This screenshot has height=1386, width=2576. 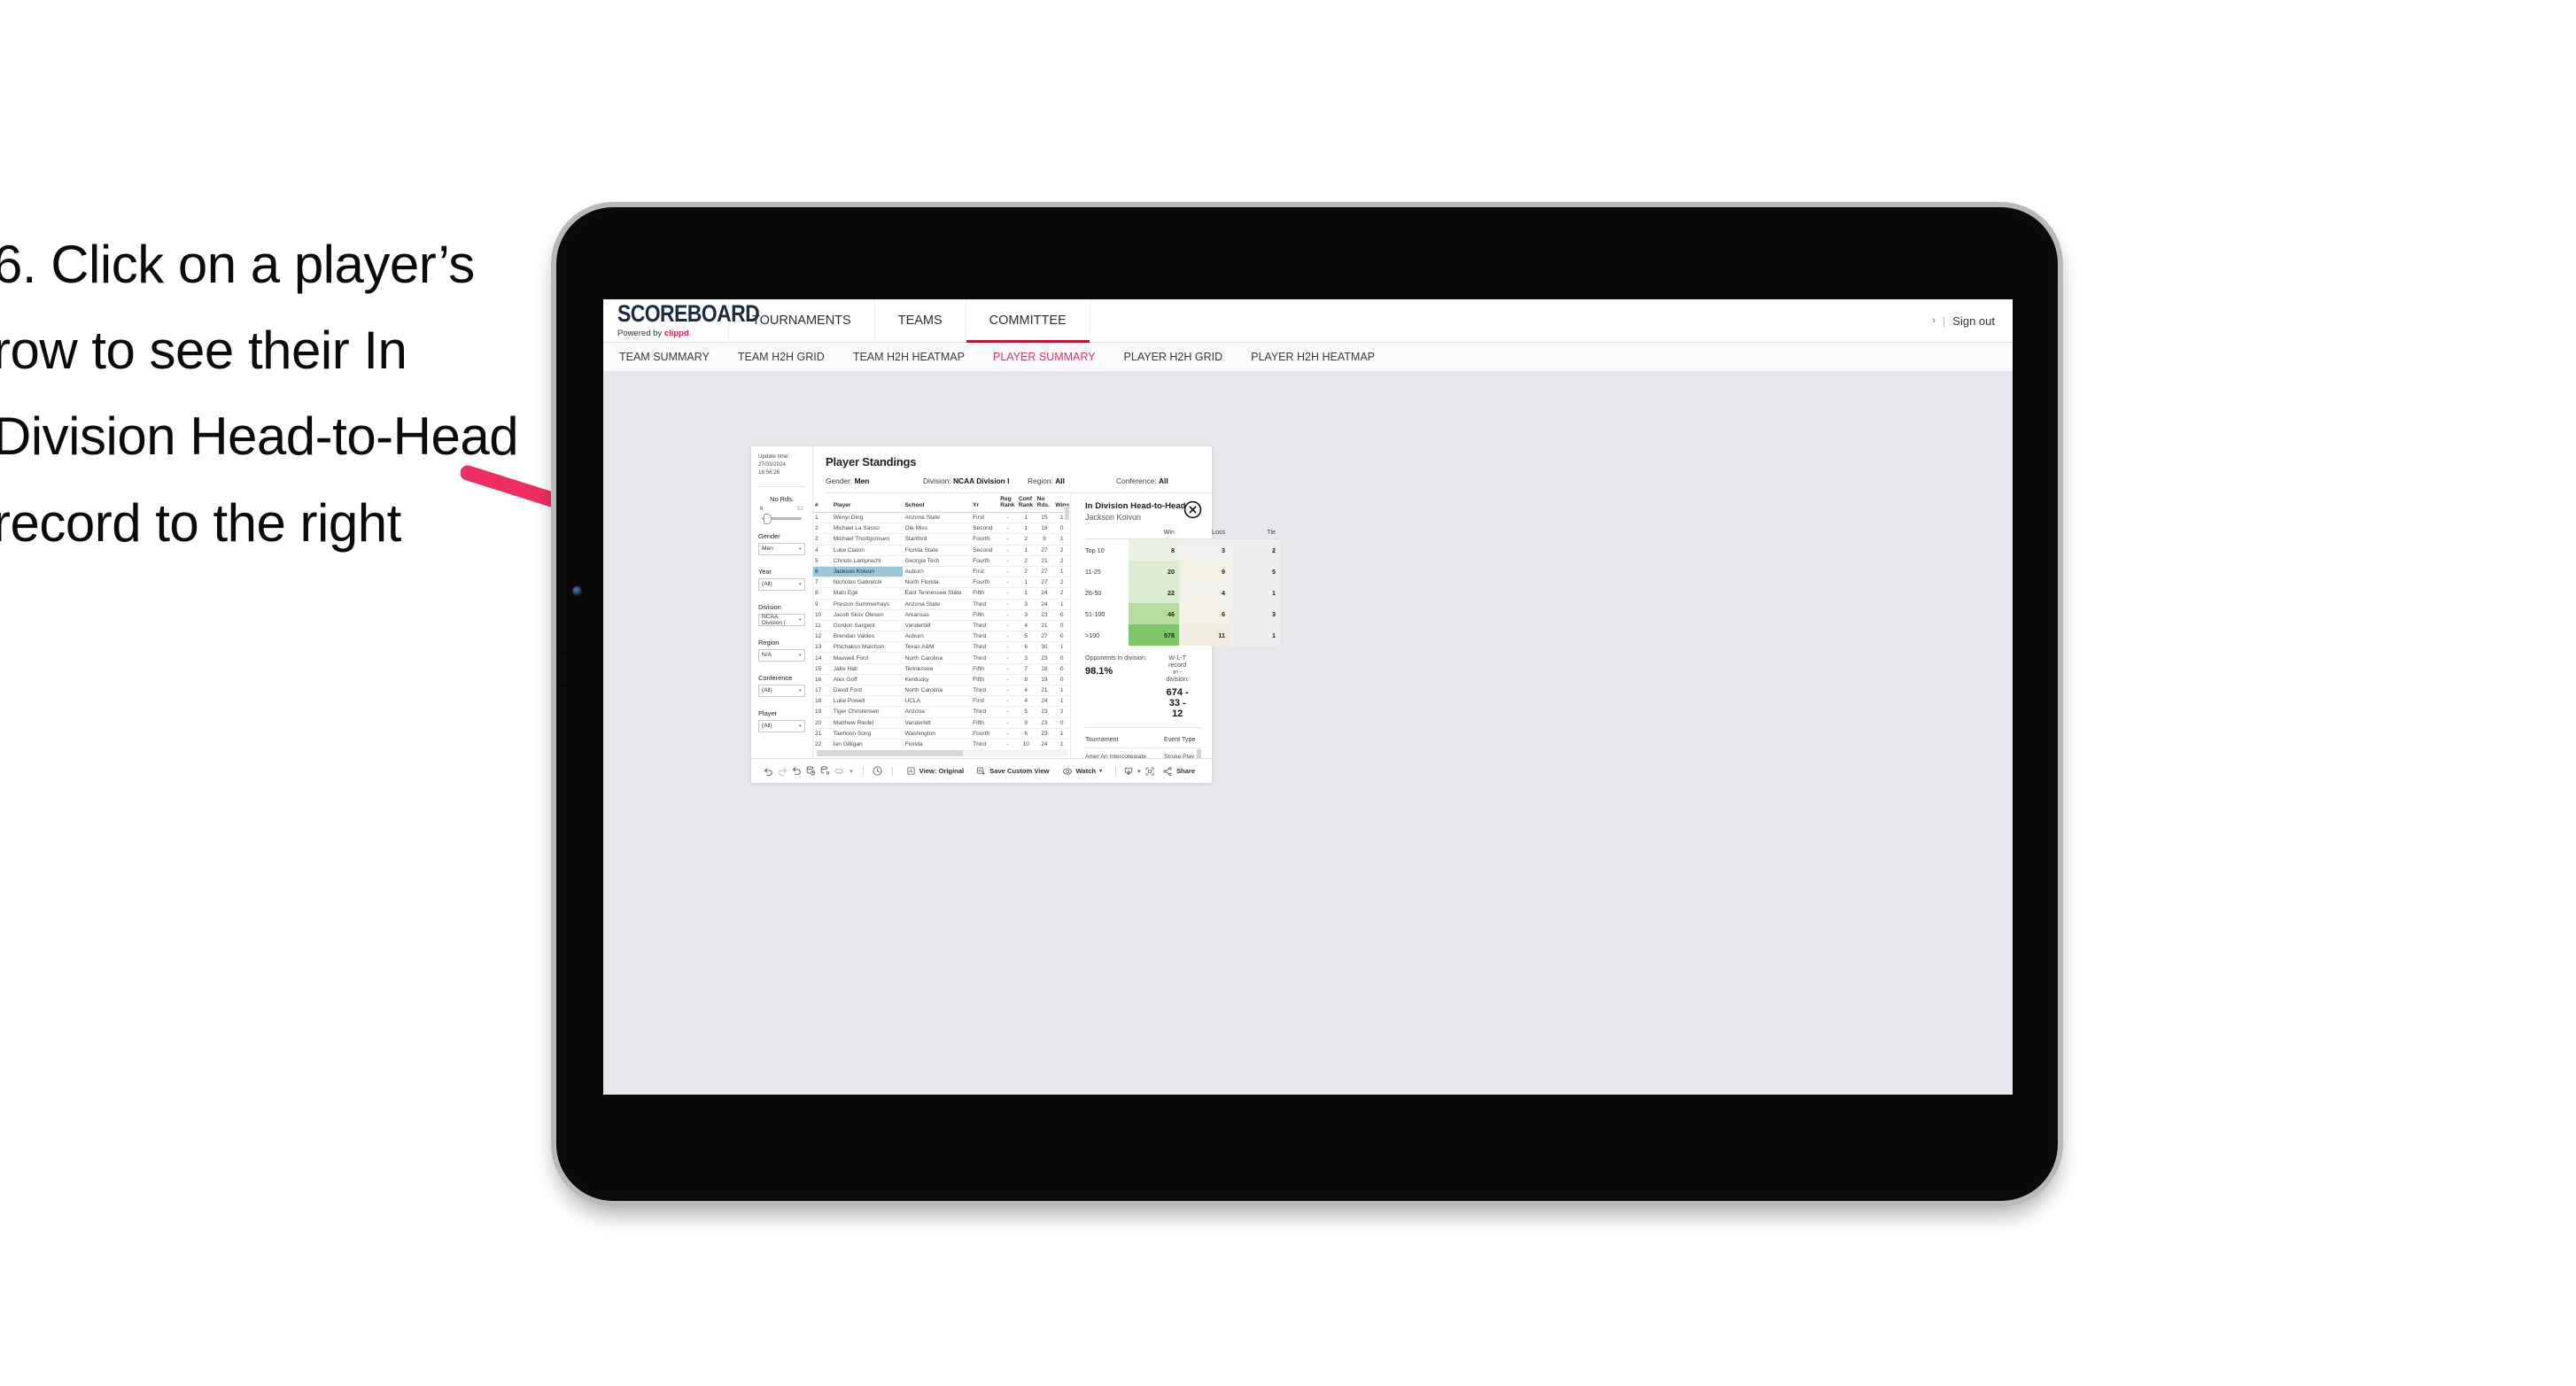 I want to click on filter-region-select: N/A ▾, so click(x=781, y=655).